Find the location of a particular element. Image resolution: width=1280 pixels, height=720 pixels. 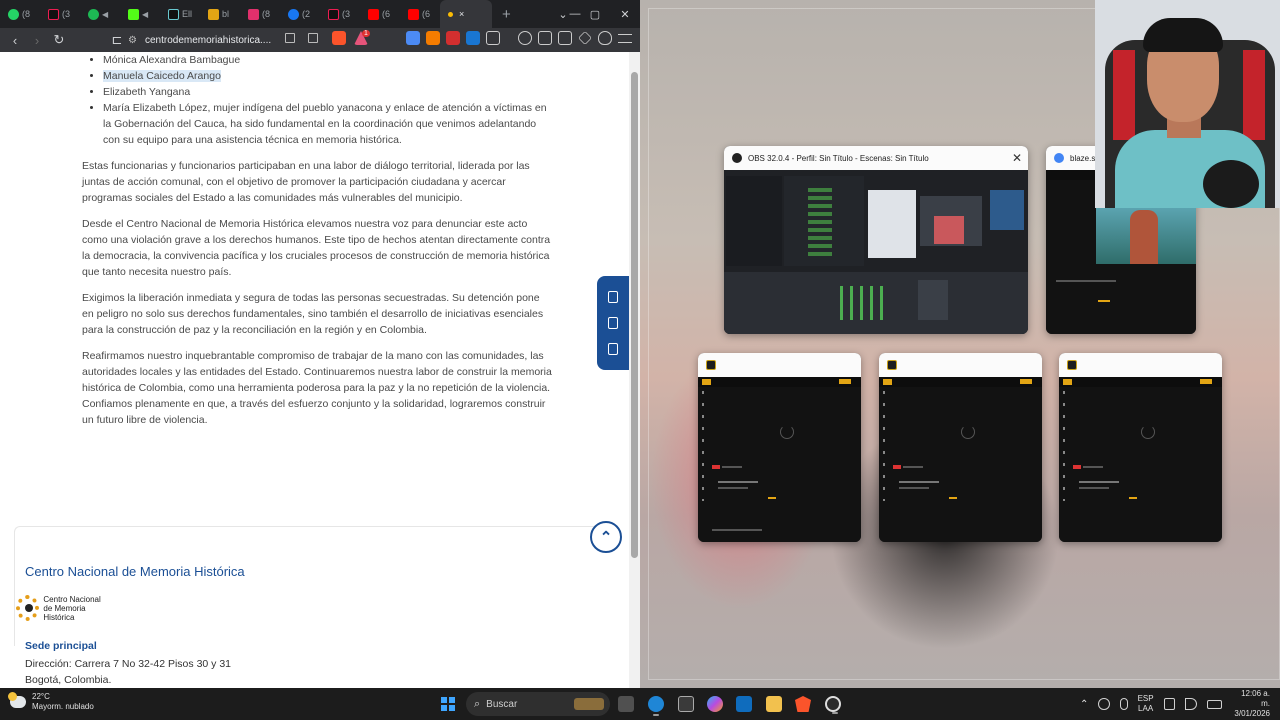

tab-active: × is located at coordinates (466, 14).